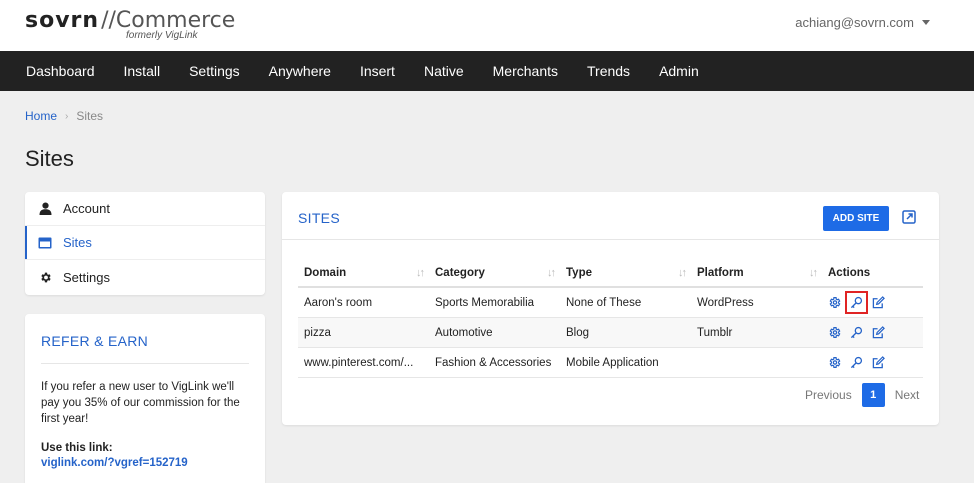 This screenshot has height=483, width=974. I want to click on pagination-page-1: 1, so click(873, 395).